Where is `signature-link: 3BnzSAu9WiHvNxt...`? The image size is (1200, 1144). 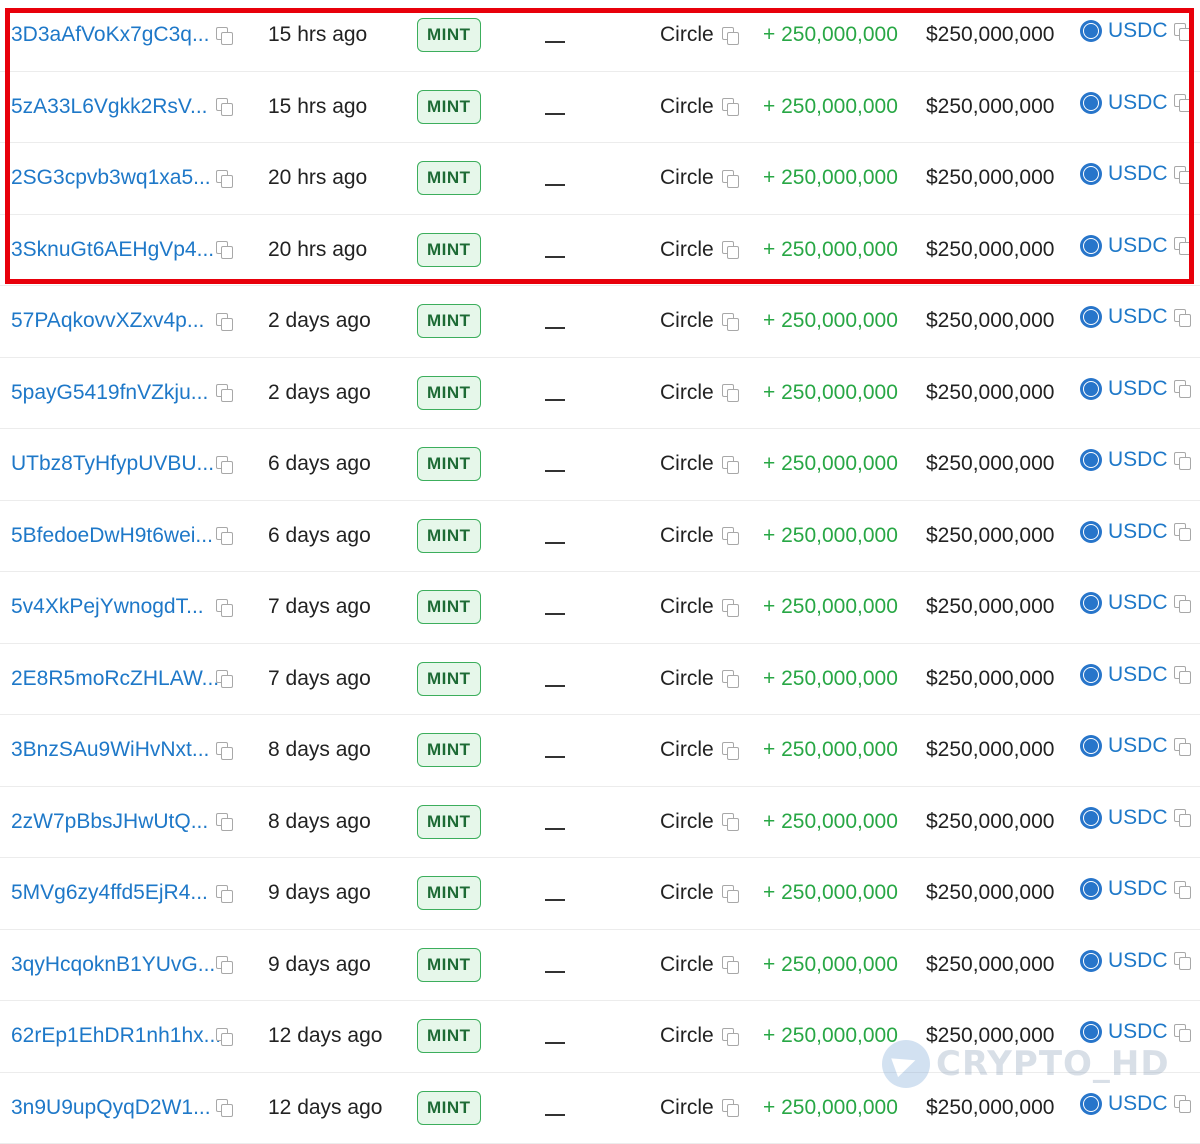
signature-link: 3BnzSAu9WiHvNxt... is located at coordinates (110, 750).